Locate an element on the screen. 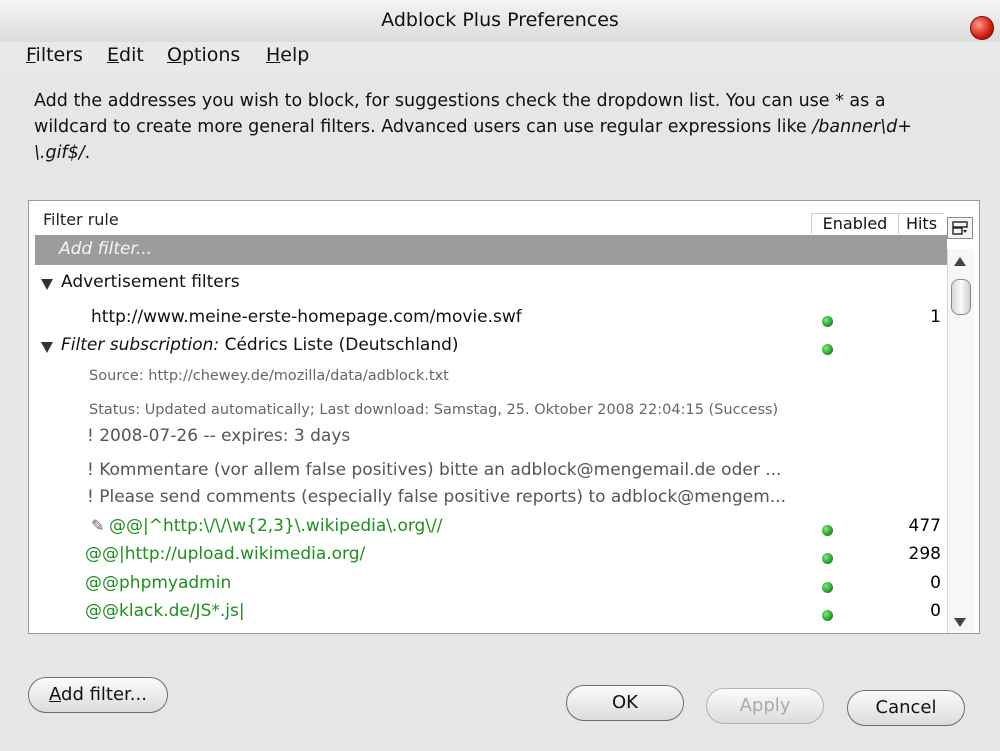 This screenshot has width=1000, height=751. close-icon is located at coordinates (982, 28).